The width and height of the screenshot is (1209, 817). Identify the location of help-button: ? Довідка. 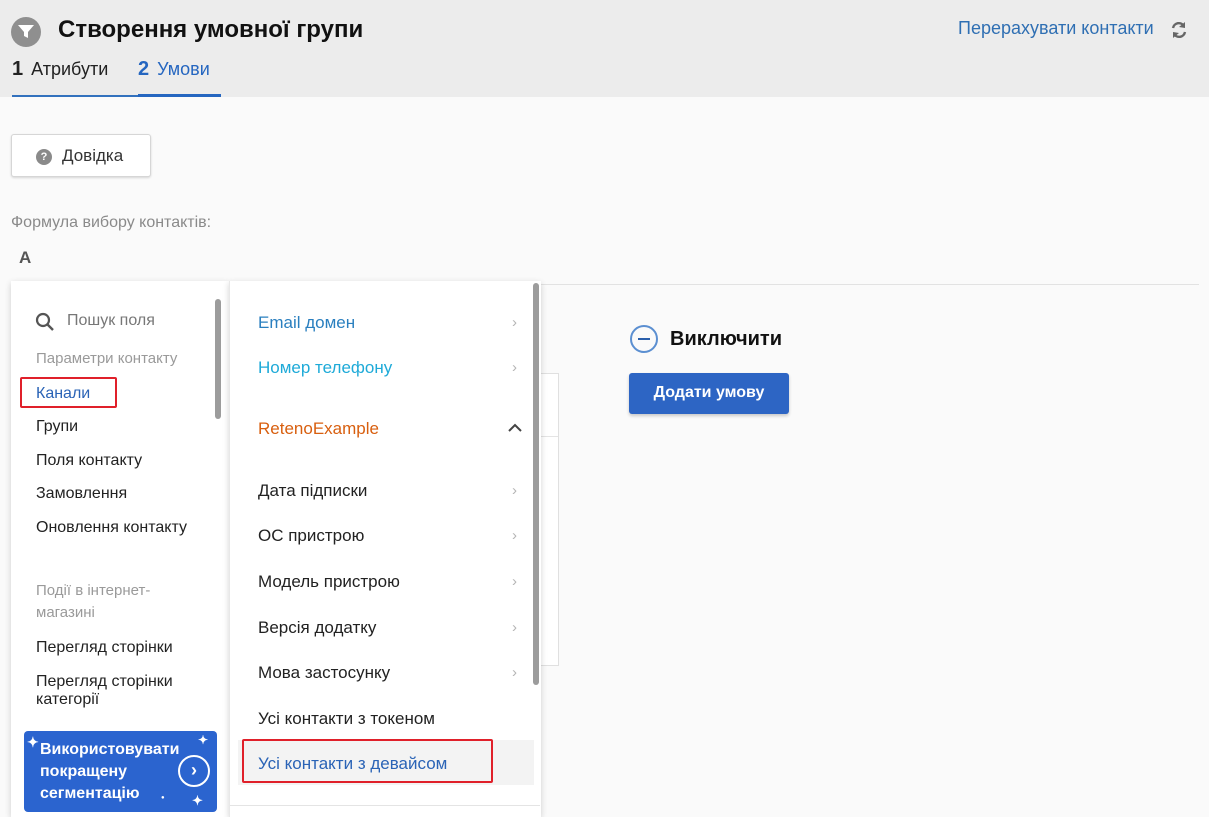
(81, 155).